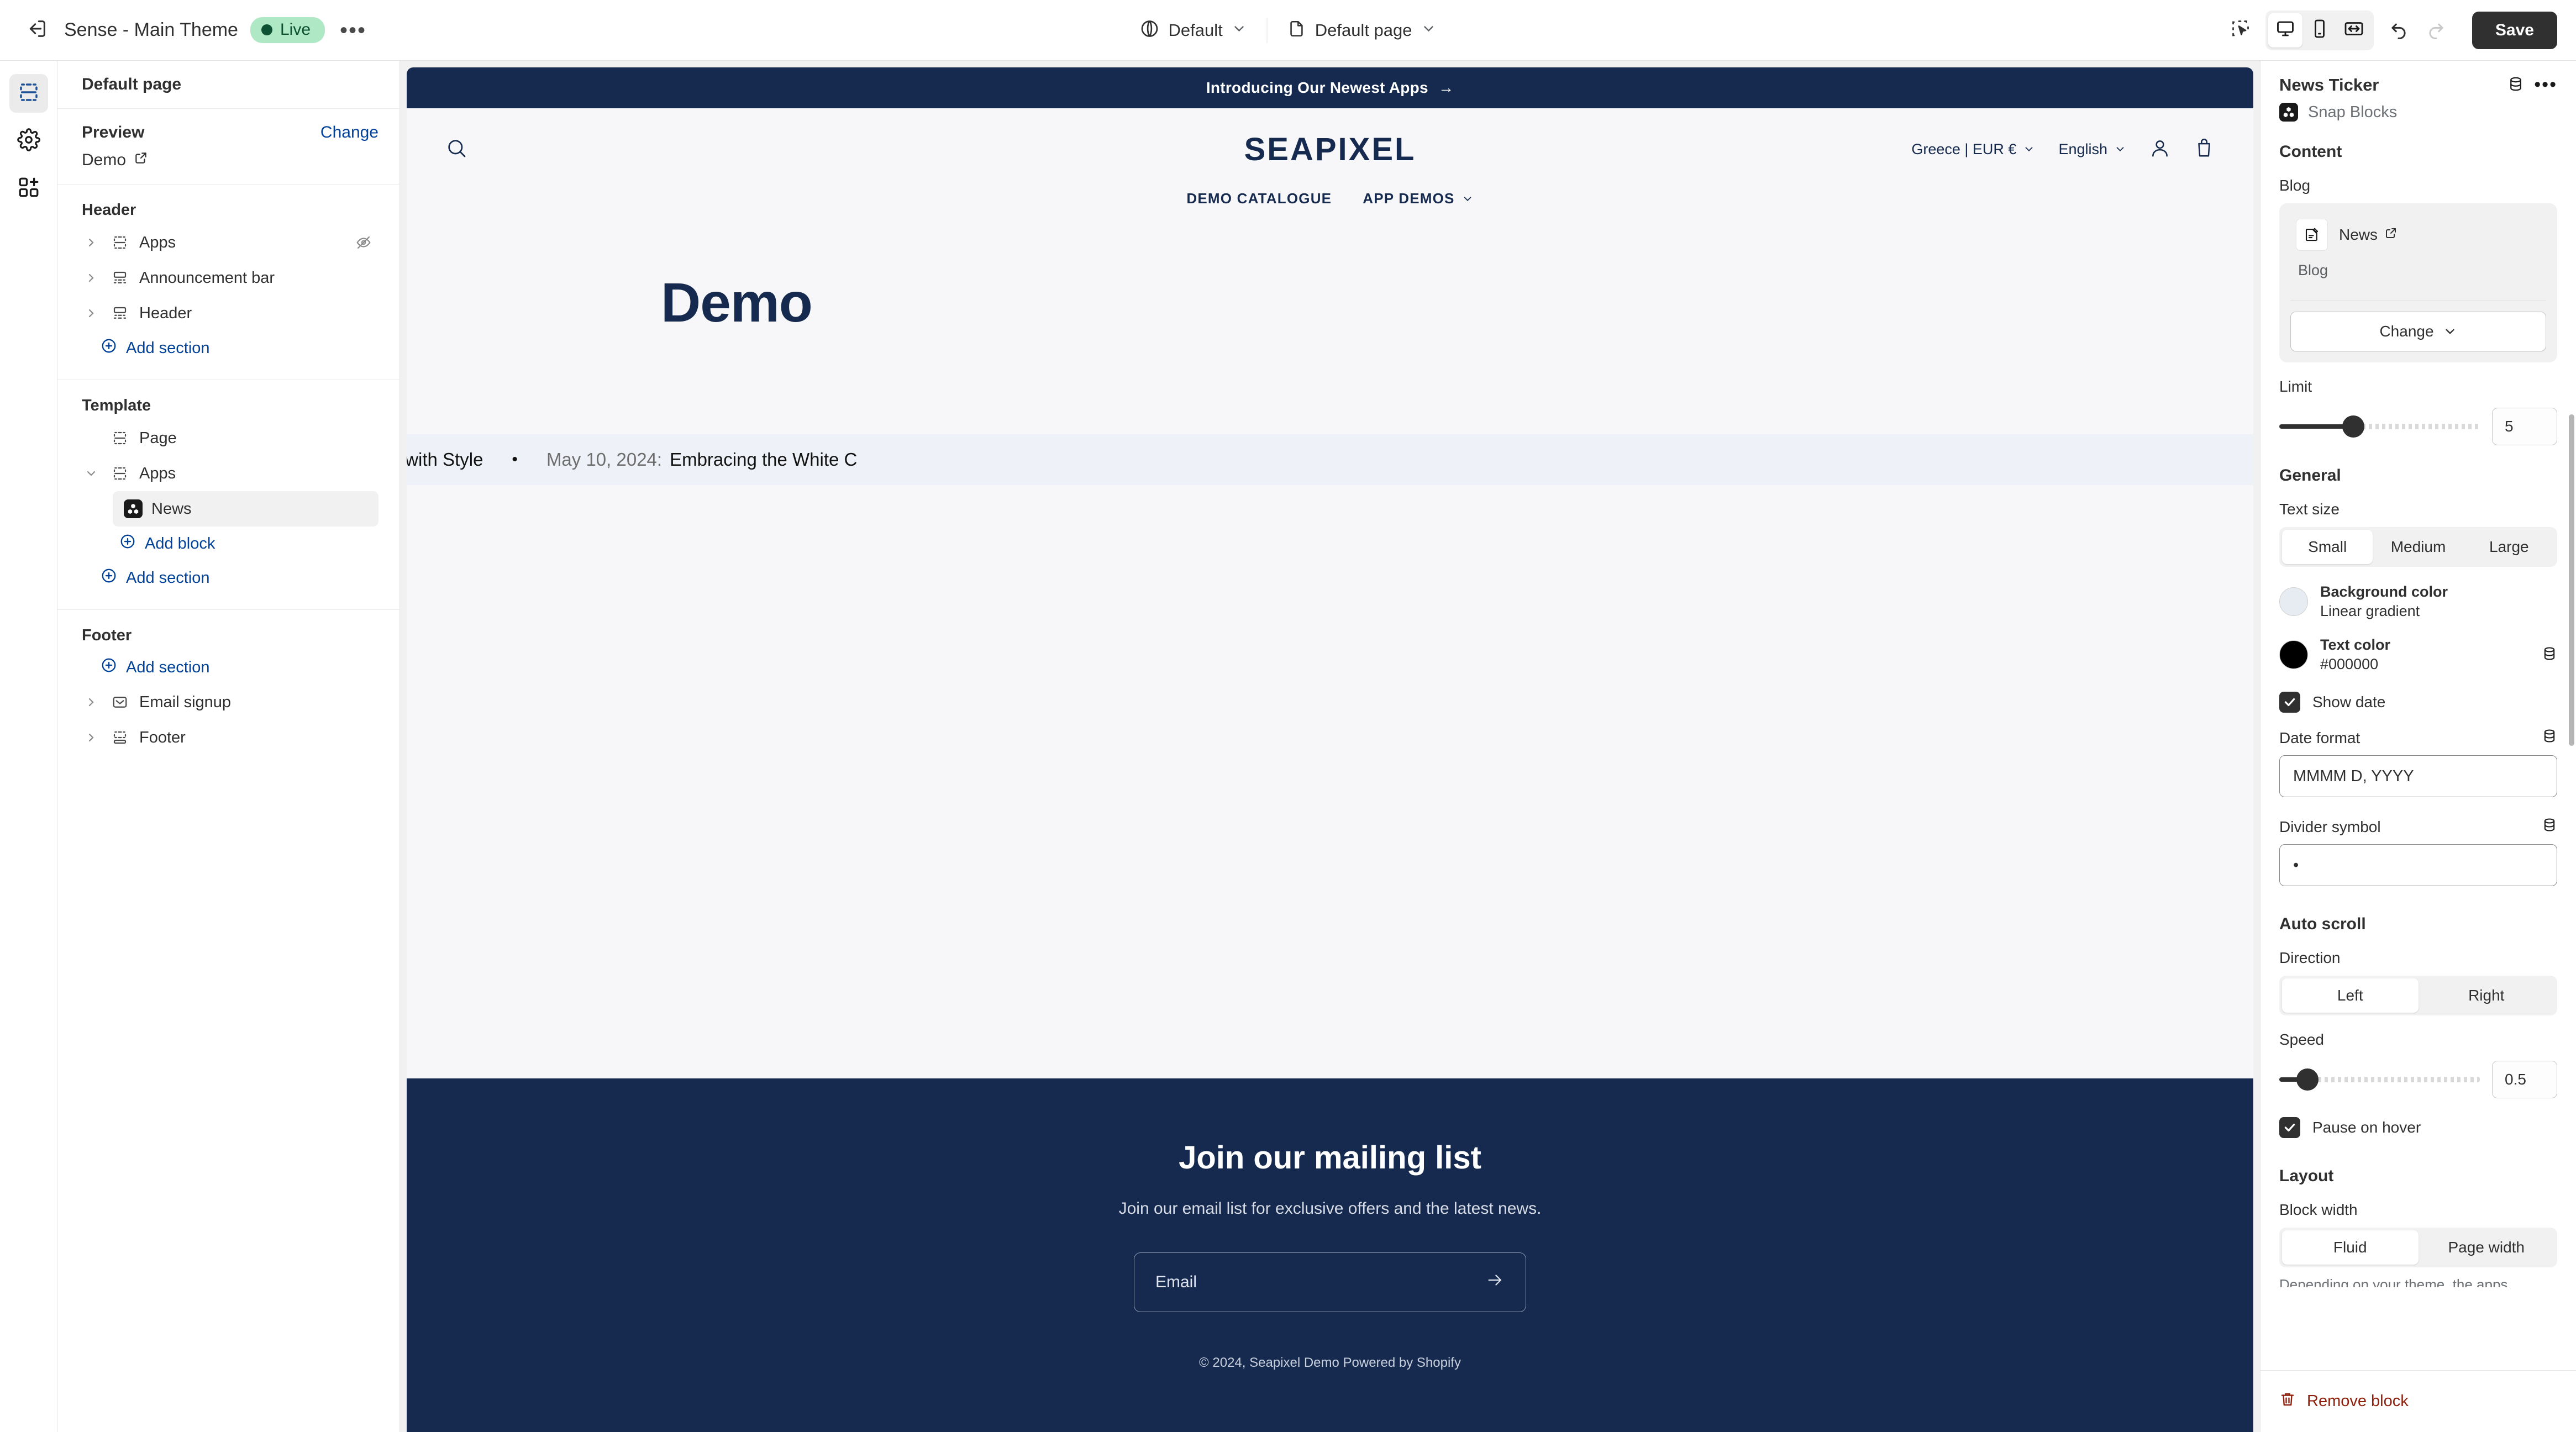 Image resolution: width=2576 pixels, height=1432 pixels. What do you see at coordinates (2353, 426) in the screenshot?
I see `limit-slider-handle` at bounding box center [2353, 426].